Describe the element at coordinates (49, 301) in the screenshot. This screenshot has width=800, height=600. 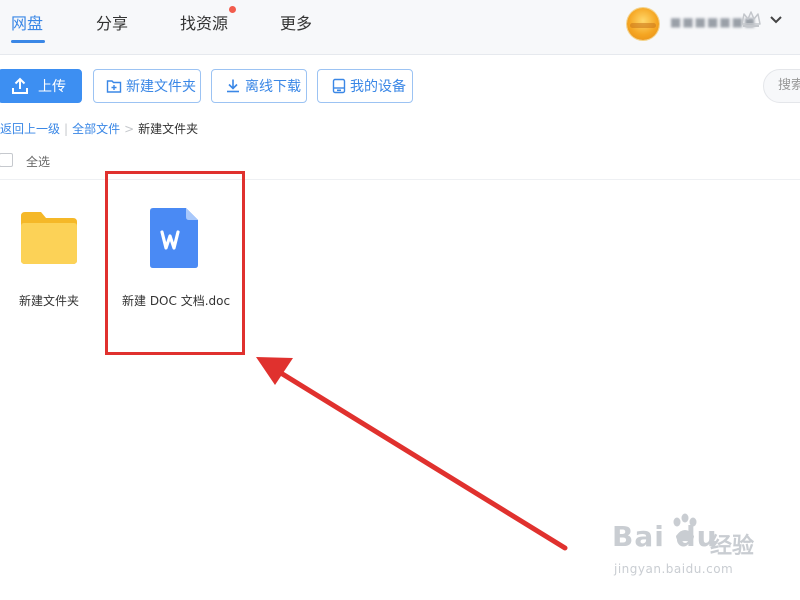
I see `file-name: 新建文件夹` at that location.